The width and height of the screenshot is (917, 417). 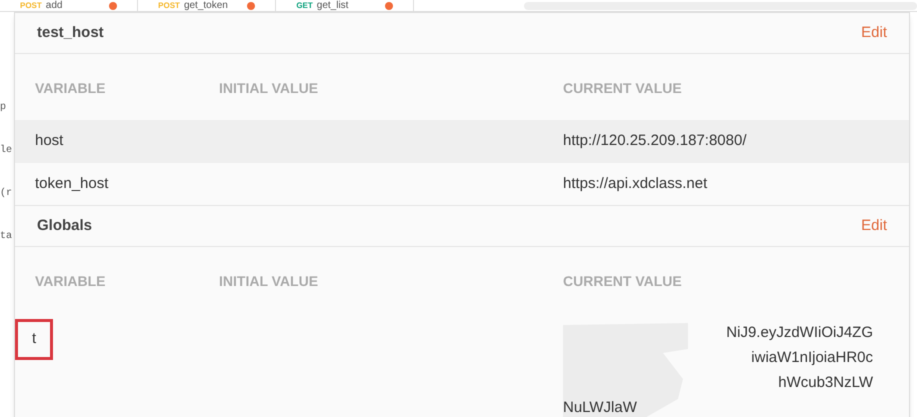 I want to click on search-bar, so click(x=720, y=6).